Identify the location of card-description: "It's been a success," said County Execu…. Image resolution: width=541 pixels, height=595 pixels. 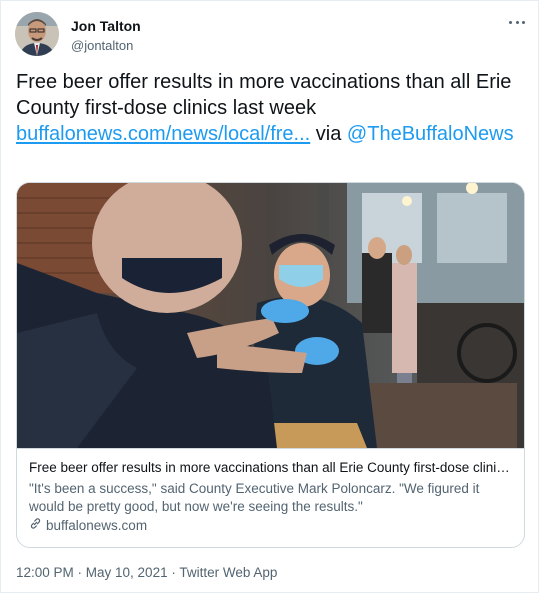
(254, 497).